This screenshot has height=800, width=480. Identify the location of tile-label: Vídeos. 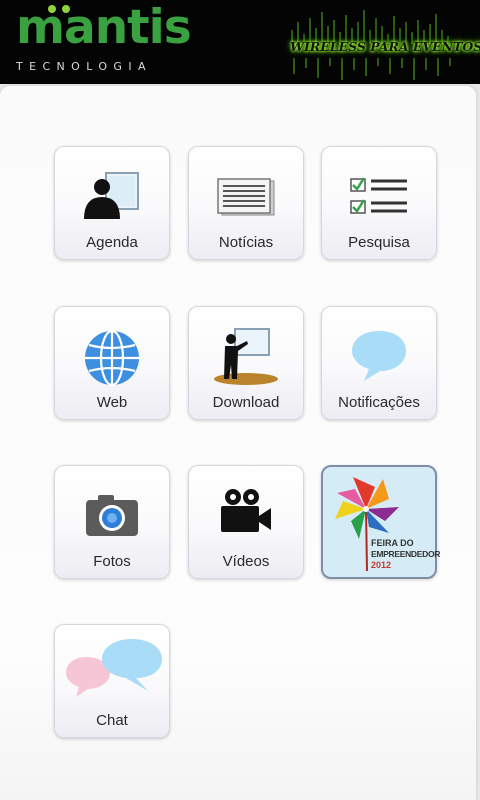
(246, 561).